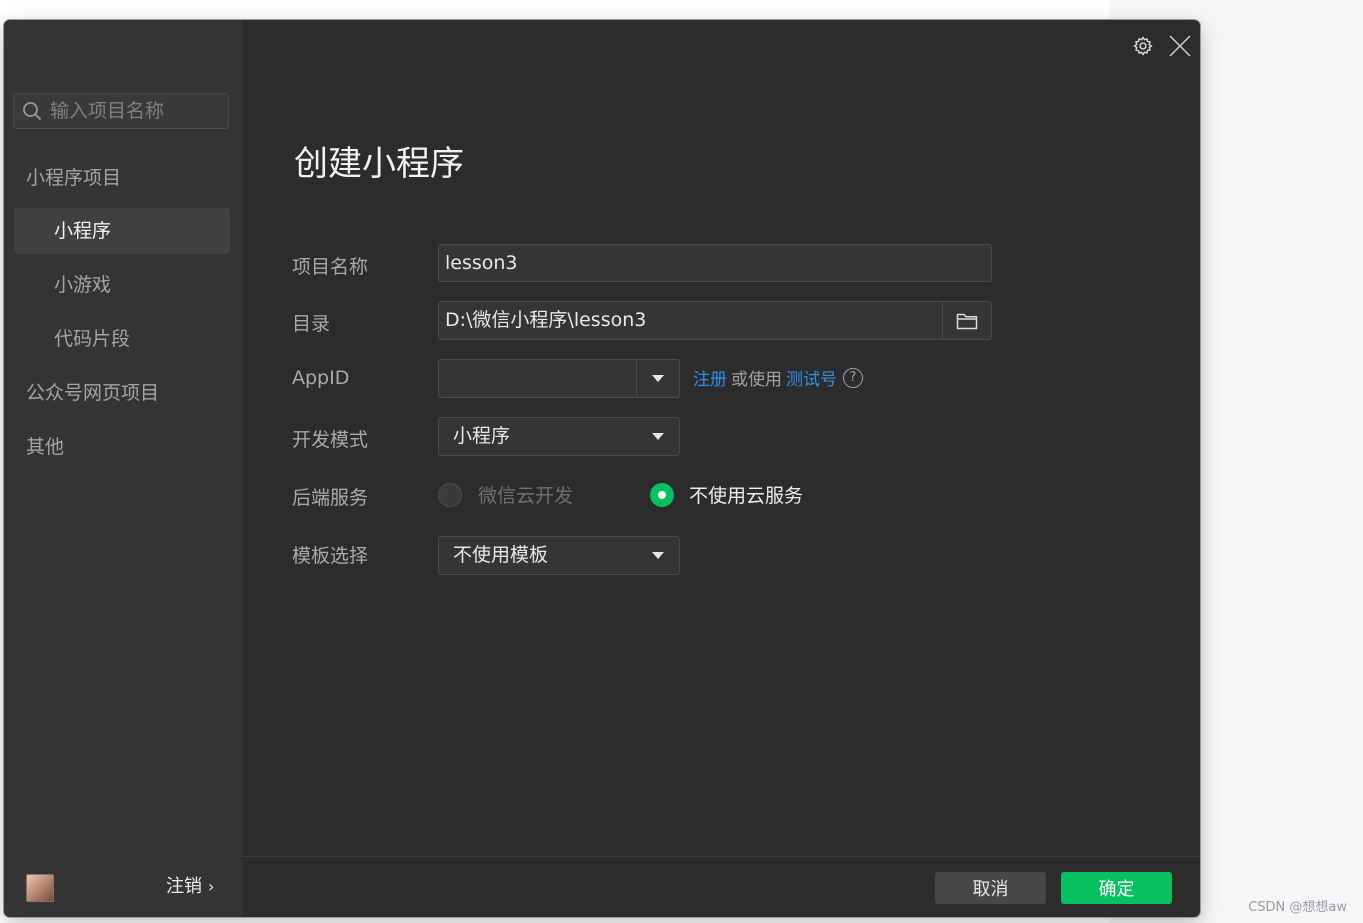 The height and width of the screenshot is (923, 1363). What do you see at coordinates (184, 886) in the screenshot?
I see `logout-label: 注销` at bounding box center [184, 886].